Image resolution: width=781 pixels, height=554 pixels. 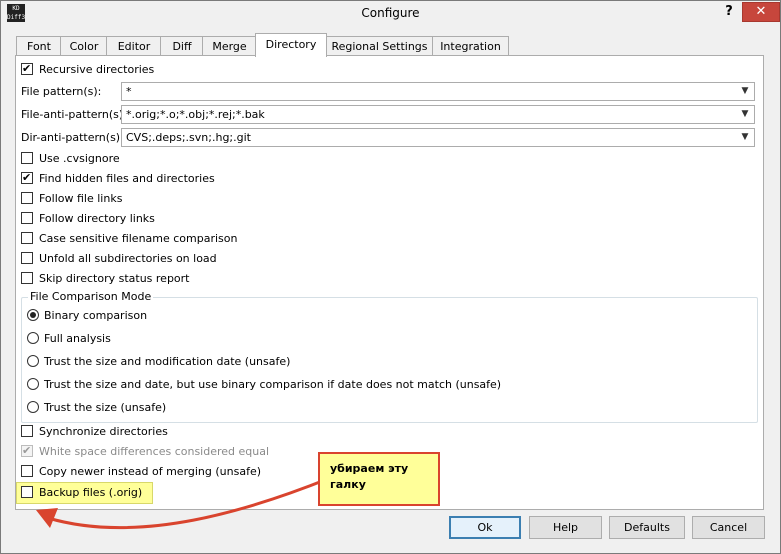 What do you see at coordinates (33, 407) in the screenshot?
I see `trust-size-radio` at bounding box center [33, 407].